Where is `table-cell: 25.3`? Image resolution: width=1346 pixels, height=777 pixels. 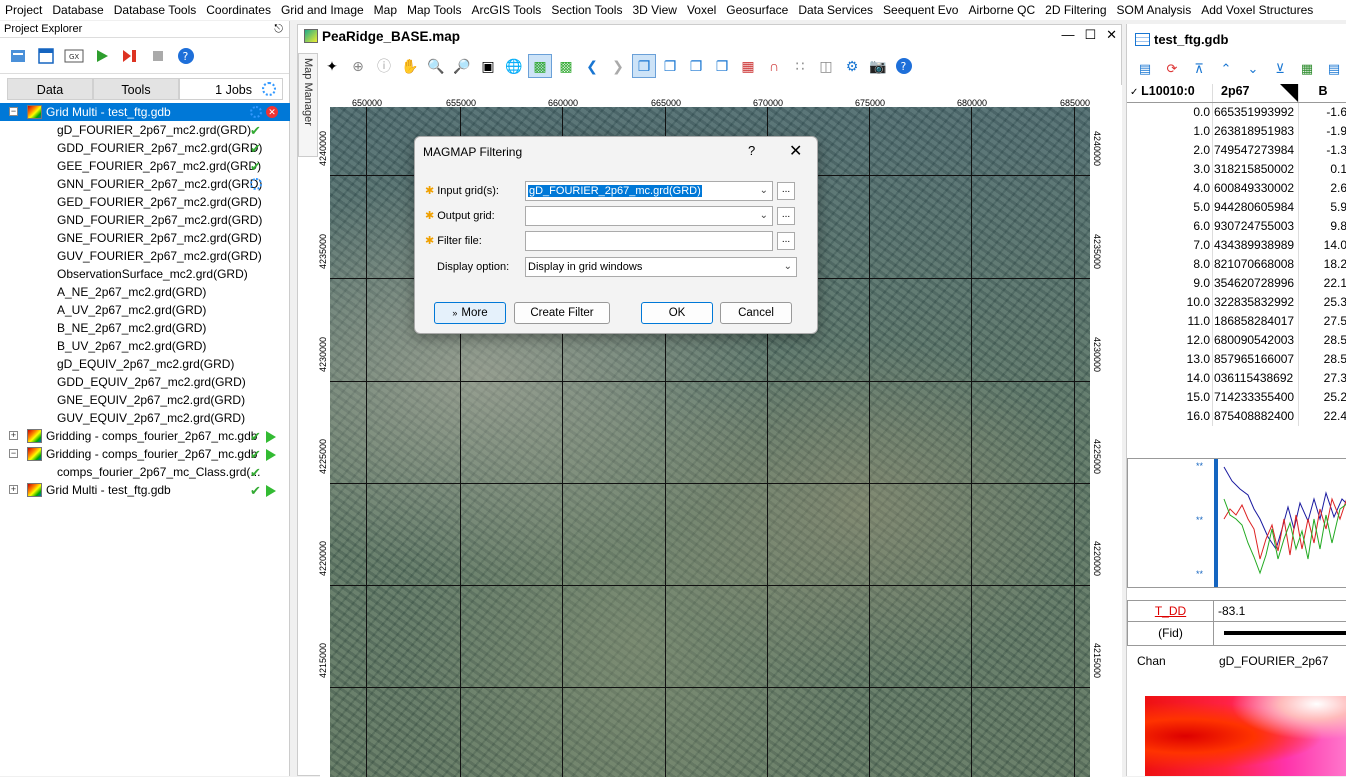
table-cell: 25.3 is located at coordinates (1322, 302).